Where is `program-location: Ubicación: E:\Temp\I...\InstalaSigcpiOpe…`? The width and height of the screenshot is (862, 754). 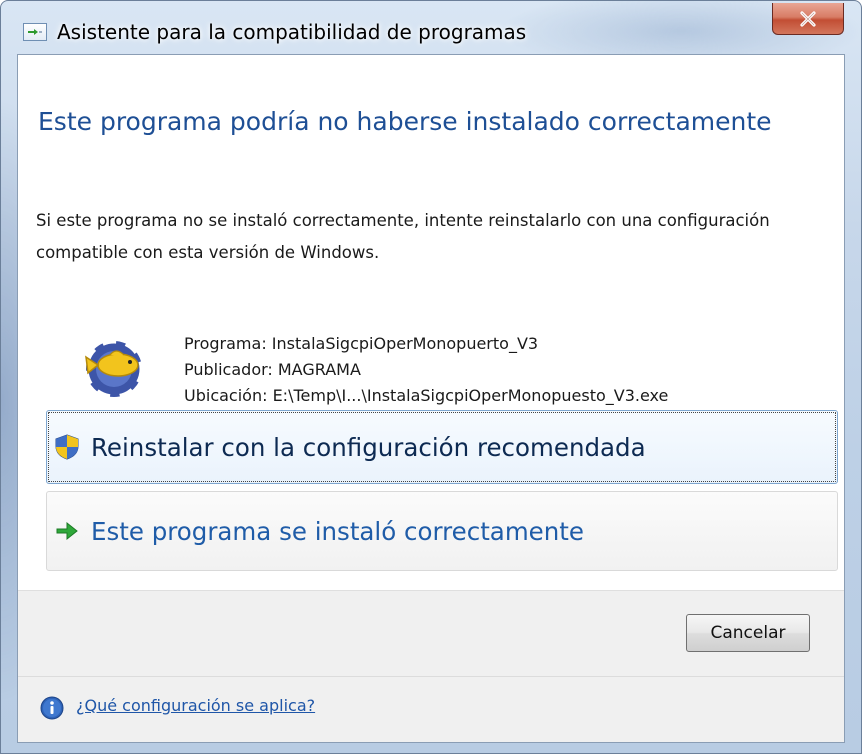
program-location: Ubicación: E:\Temp\I...\InstalaSigcpiOpe… is located at coordinates (426, 395).